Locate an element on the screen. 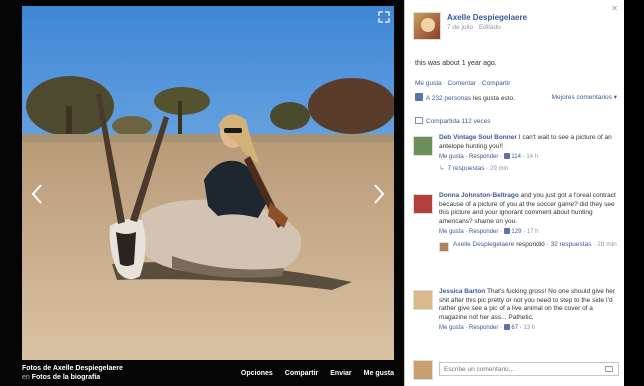  reply-author-avatar is located at coordinates (444, 246).